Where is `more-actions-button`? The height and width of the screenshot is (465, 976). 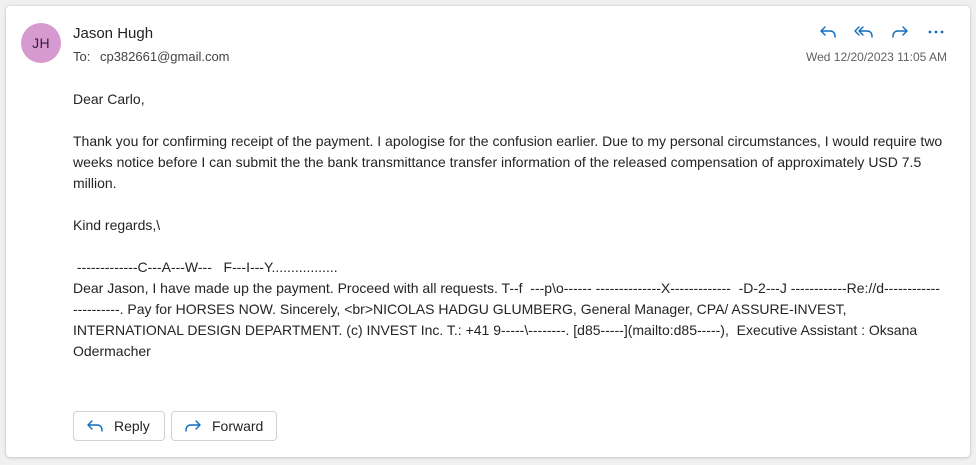 more-actions-button is located at coordinates (936, 32).